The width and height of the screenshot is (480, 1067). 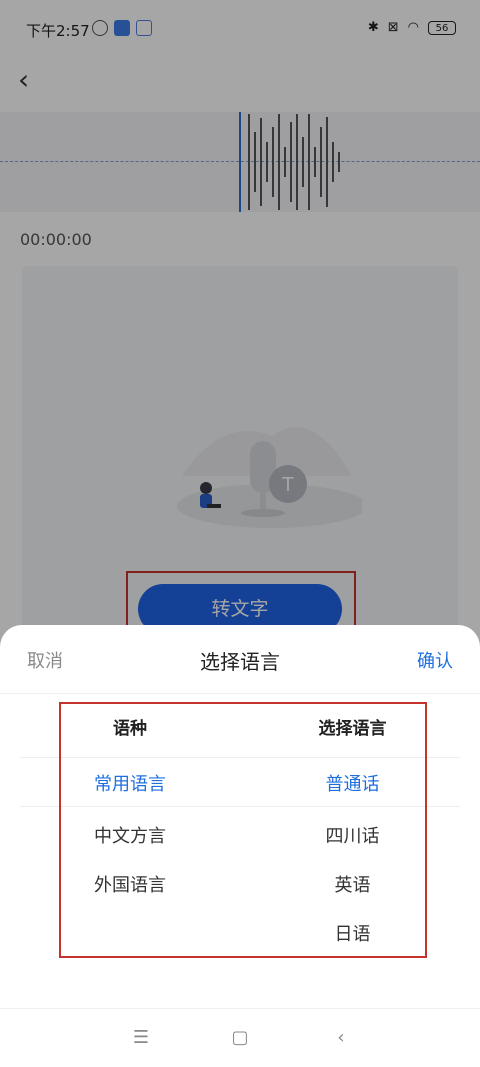 I want to click on language-option-sichuanese: 四川话, so click(x=352, y=835).